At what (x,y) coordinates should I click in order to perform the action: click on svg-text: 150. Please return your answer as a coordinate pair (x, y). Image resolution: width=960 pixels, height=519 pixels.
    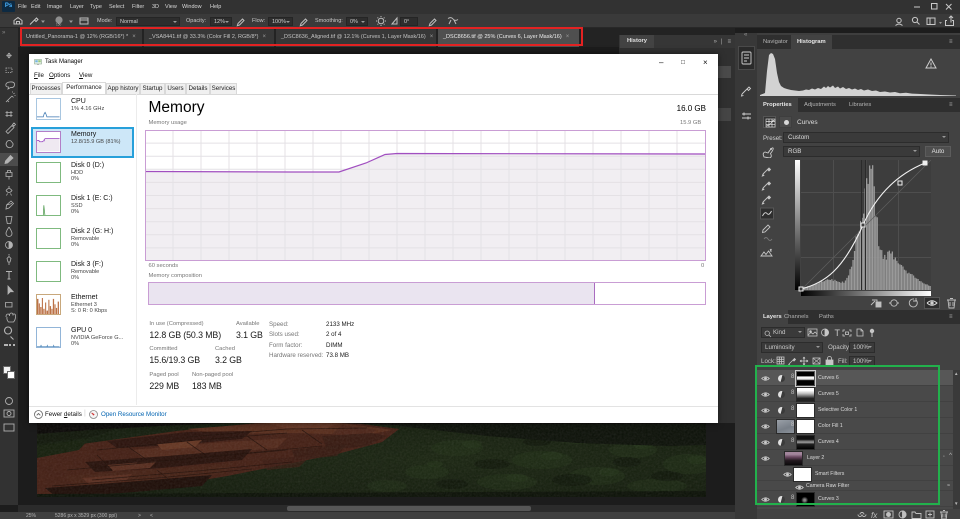
    Looking at the image, I should click on (59, 24).